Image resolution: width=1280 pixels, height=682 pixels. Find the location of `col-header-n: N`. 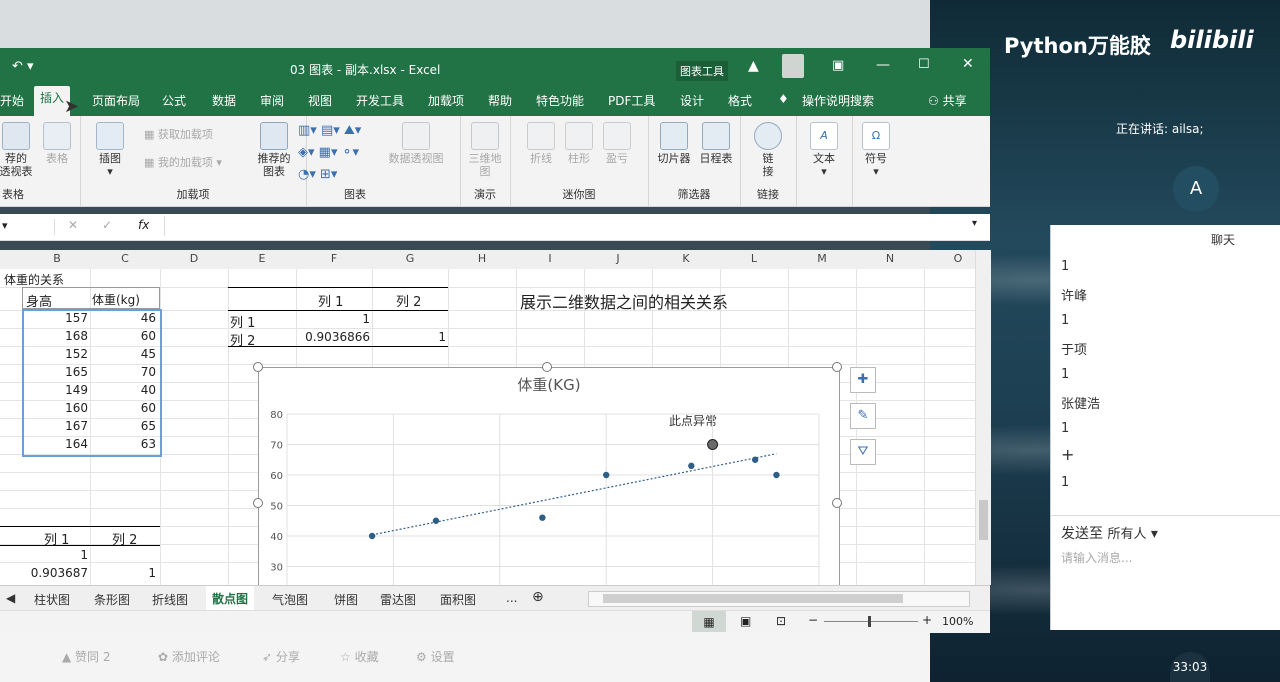

col-header-n: N is located at coordinates (890, 258).